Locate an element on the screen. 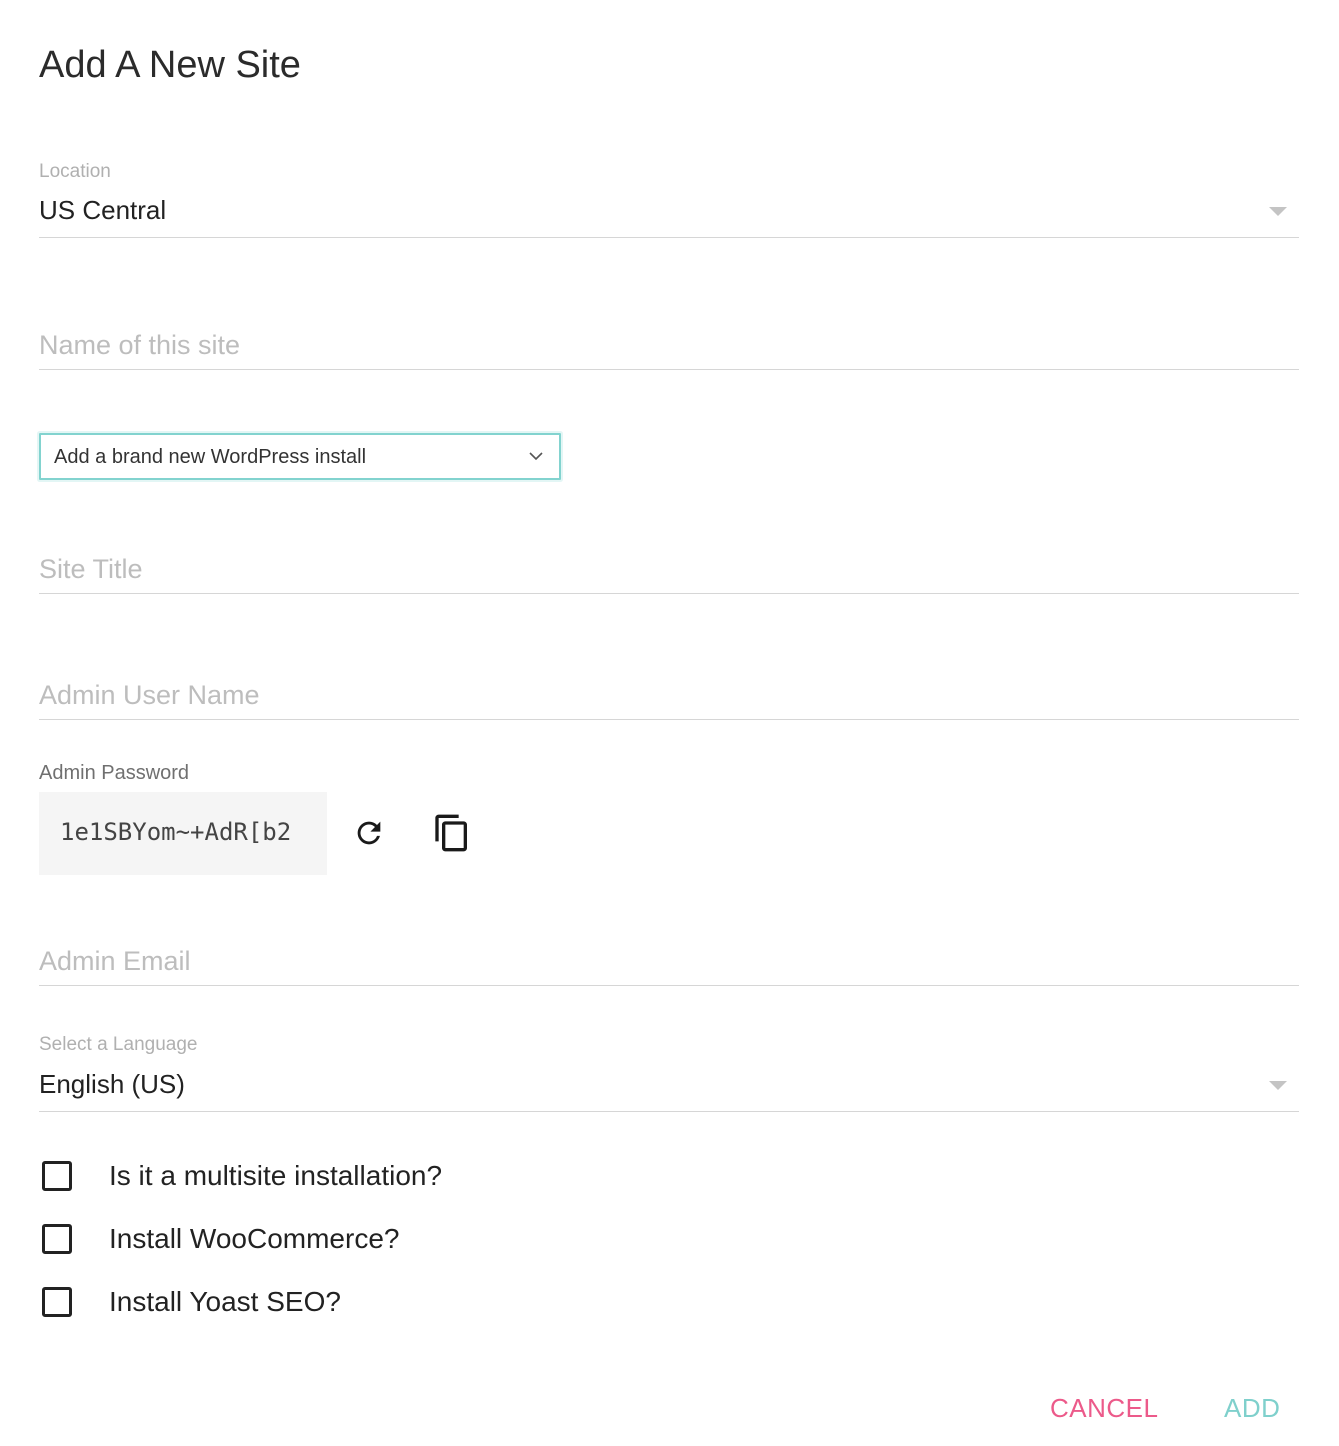  copy-icon is located at coordinates (451, 833).